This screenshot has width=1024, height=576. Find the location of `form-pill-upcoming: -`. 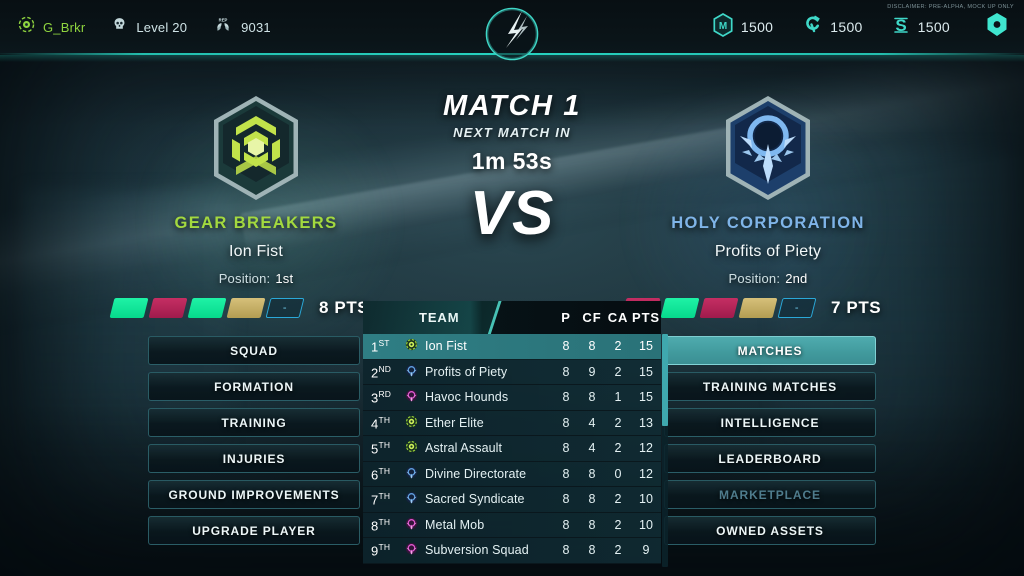

form-pill-upcoming: - is located at coordinates (797, 308).